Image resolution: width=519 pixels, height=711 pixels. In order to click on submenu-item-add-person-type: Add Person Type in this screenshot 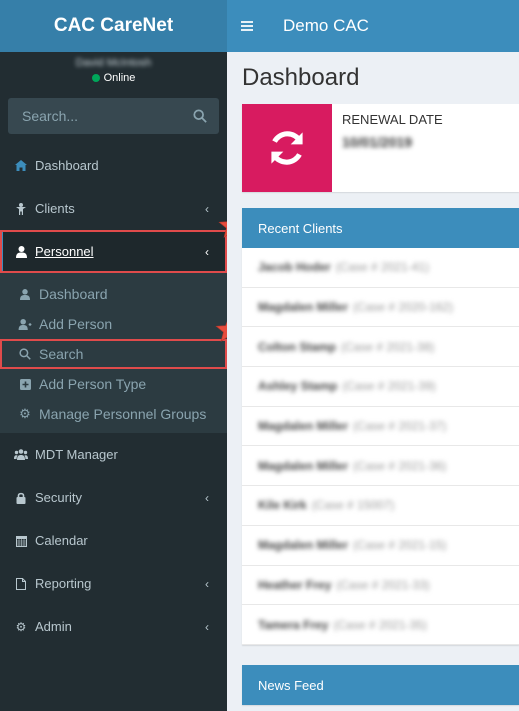, I will do `click(113, 384)`.